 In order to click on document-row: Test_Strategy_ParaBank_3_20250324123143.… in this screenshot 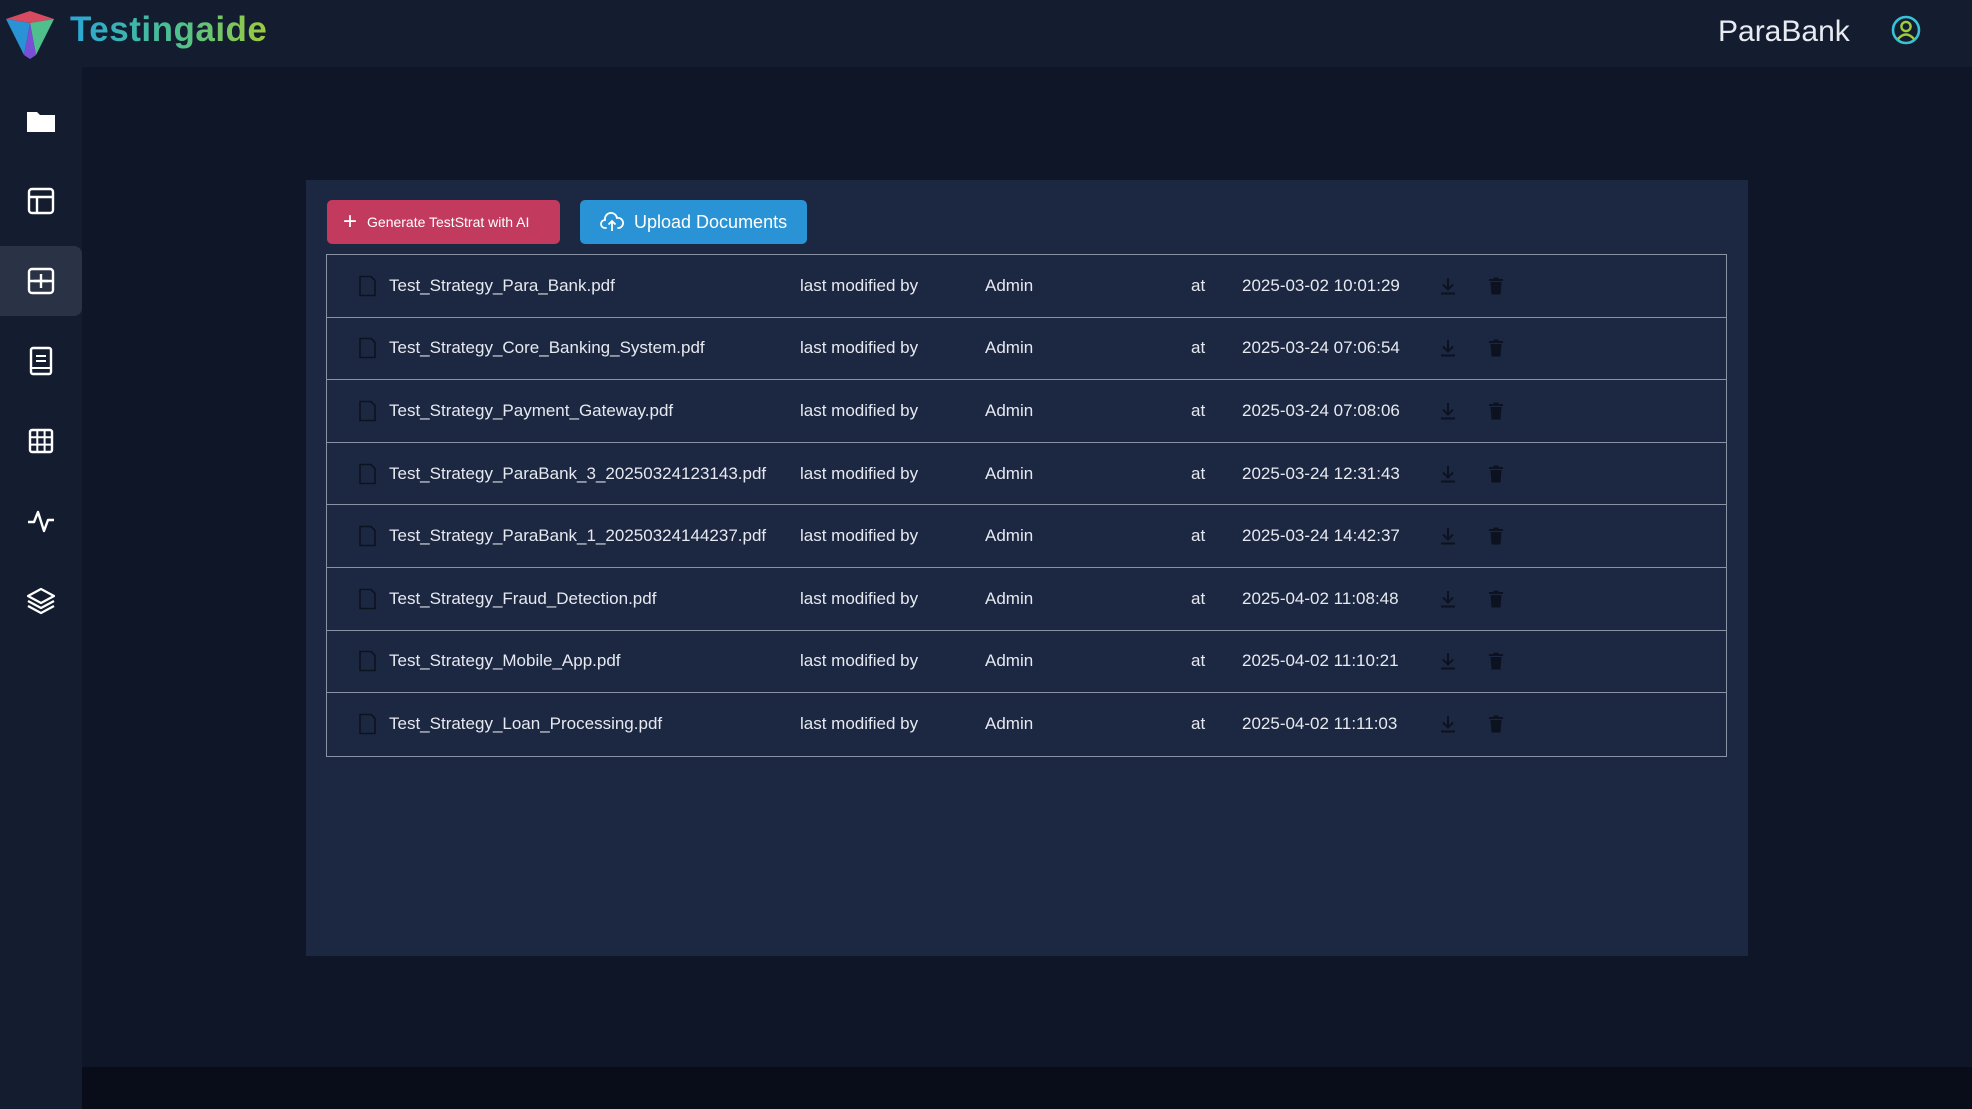, I will do `click(1026, 474)`.